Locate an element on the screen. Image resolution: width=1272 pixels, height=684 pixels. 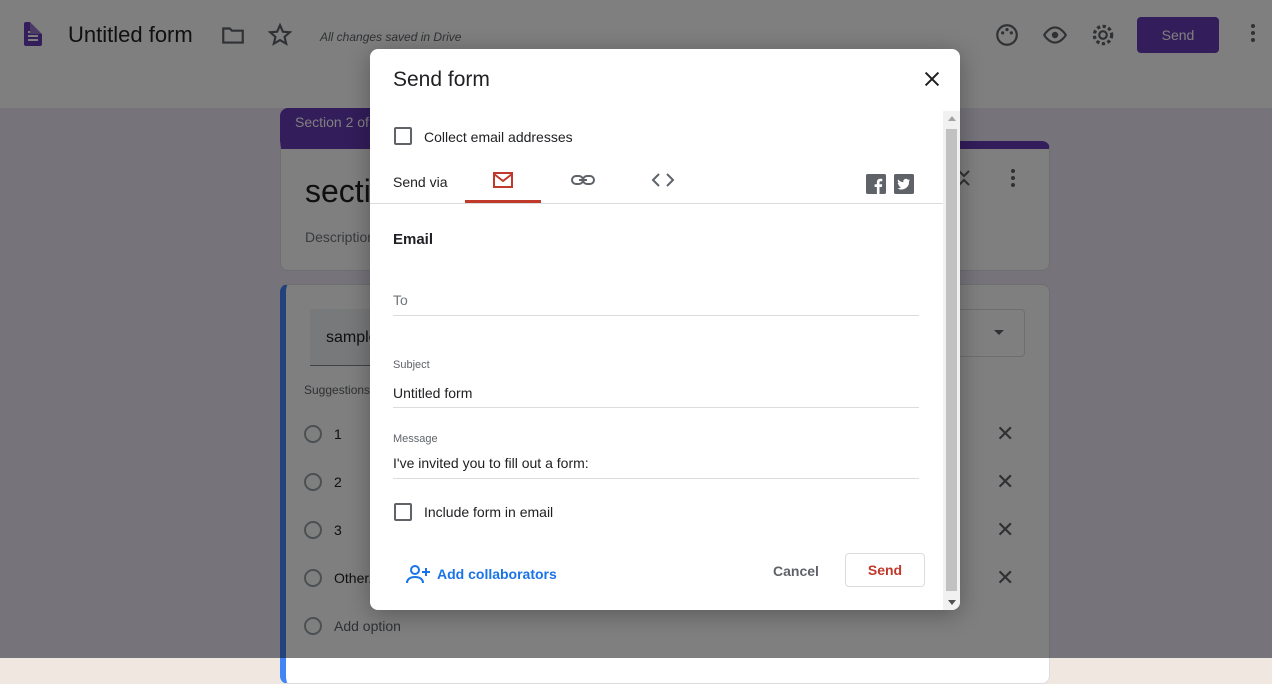
subject-label: Subject is located at coordinates (411, 365).